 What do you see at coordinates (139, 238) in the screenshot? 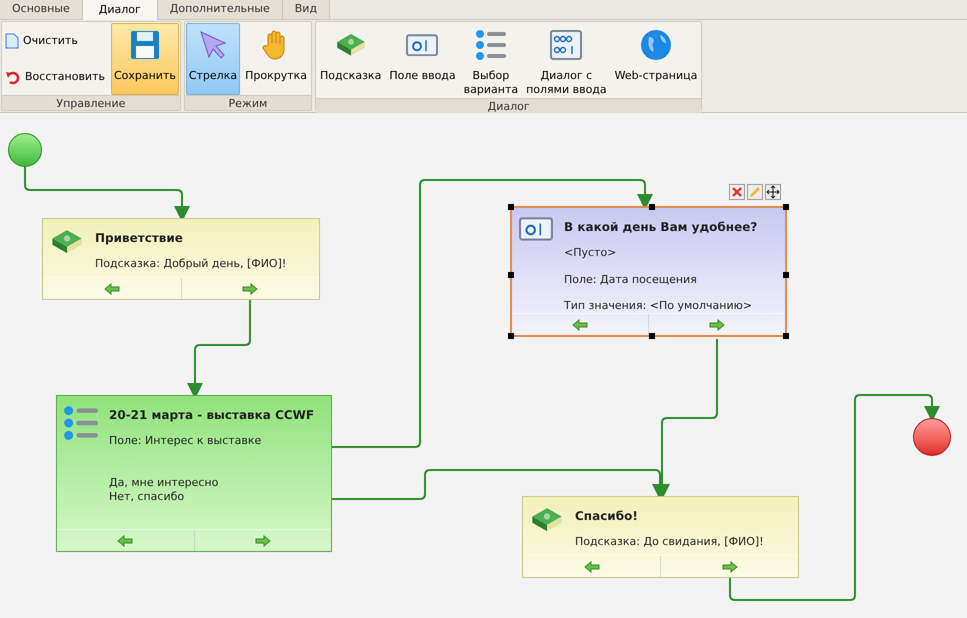
I see `node-title: Приветствие` at bounding box center [139, 238].